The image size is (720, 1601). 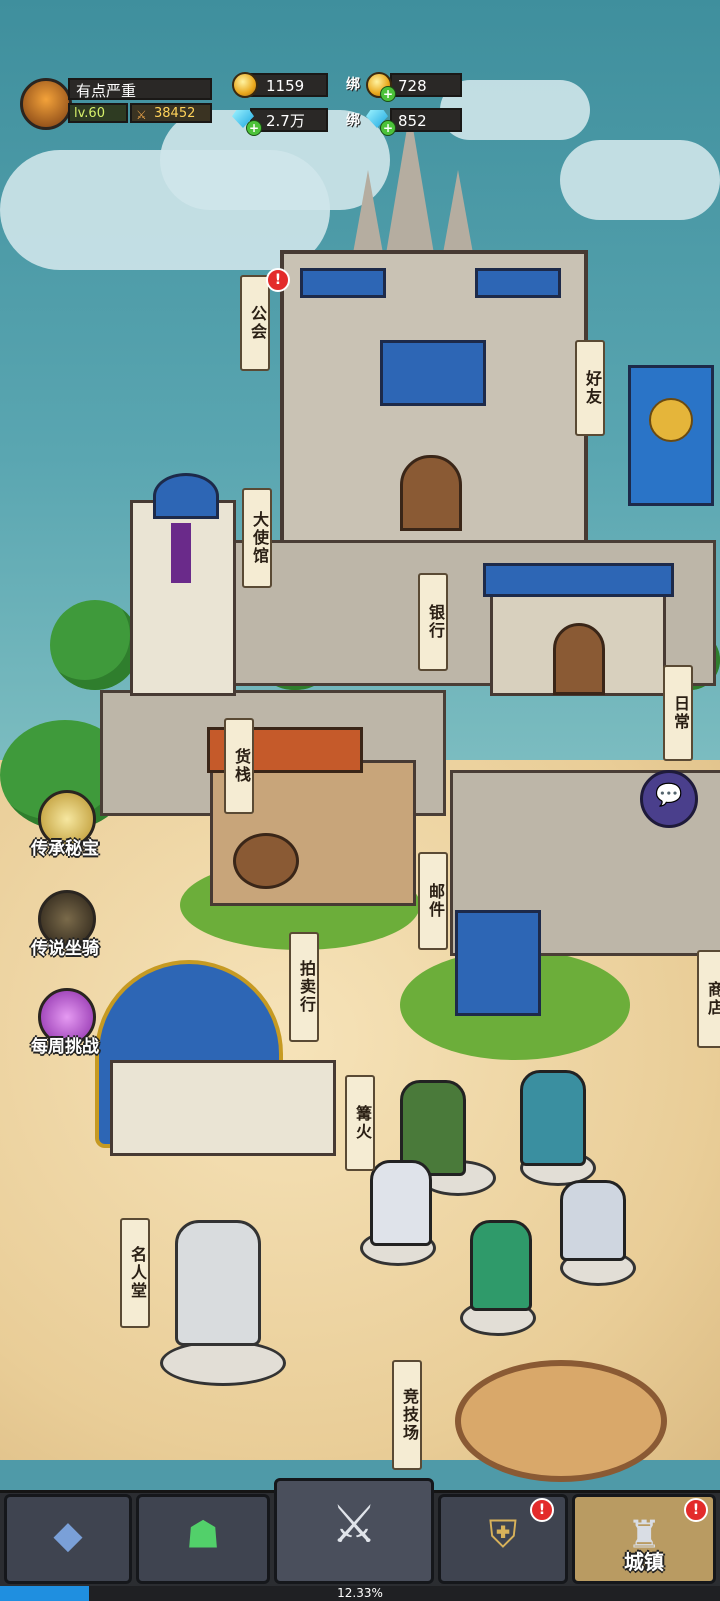 I want to click on hall-of-fame-statue, so click(x=218, y=1283).